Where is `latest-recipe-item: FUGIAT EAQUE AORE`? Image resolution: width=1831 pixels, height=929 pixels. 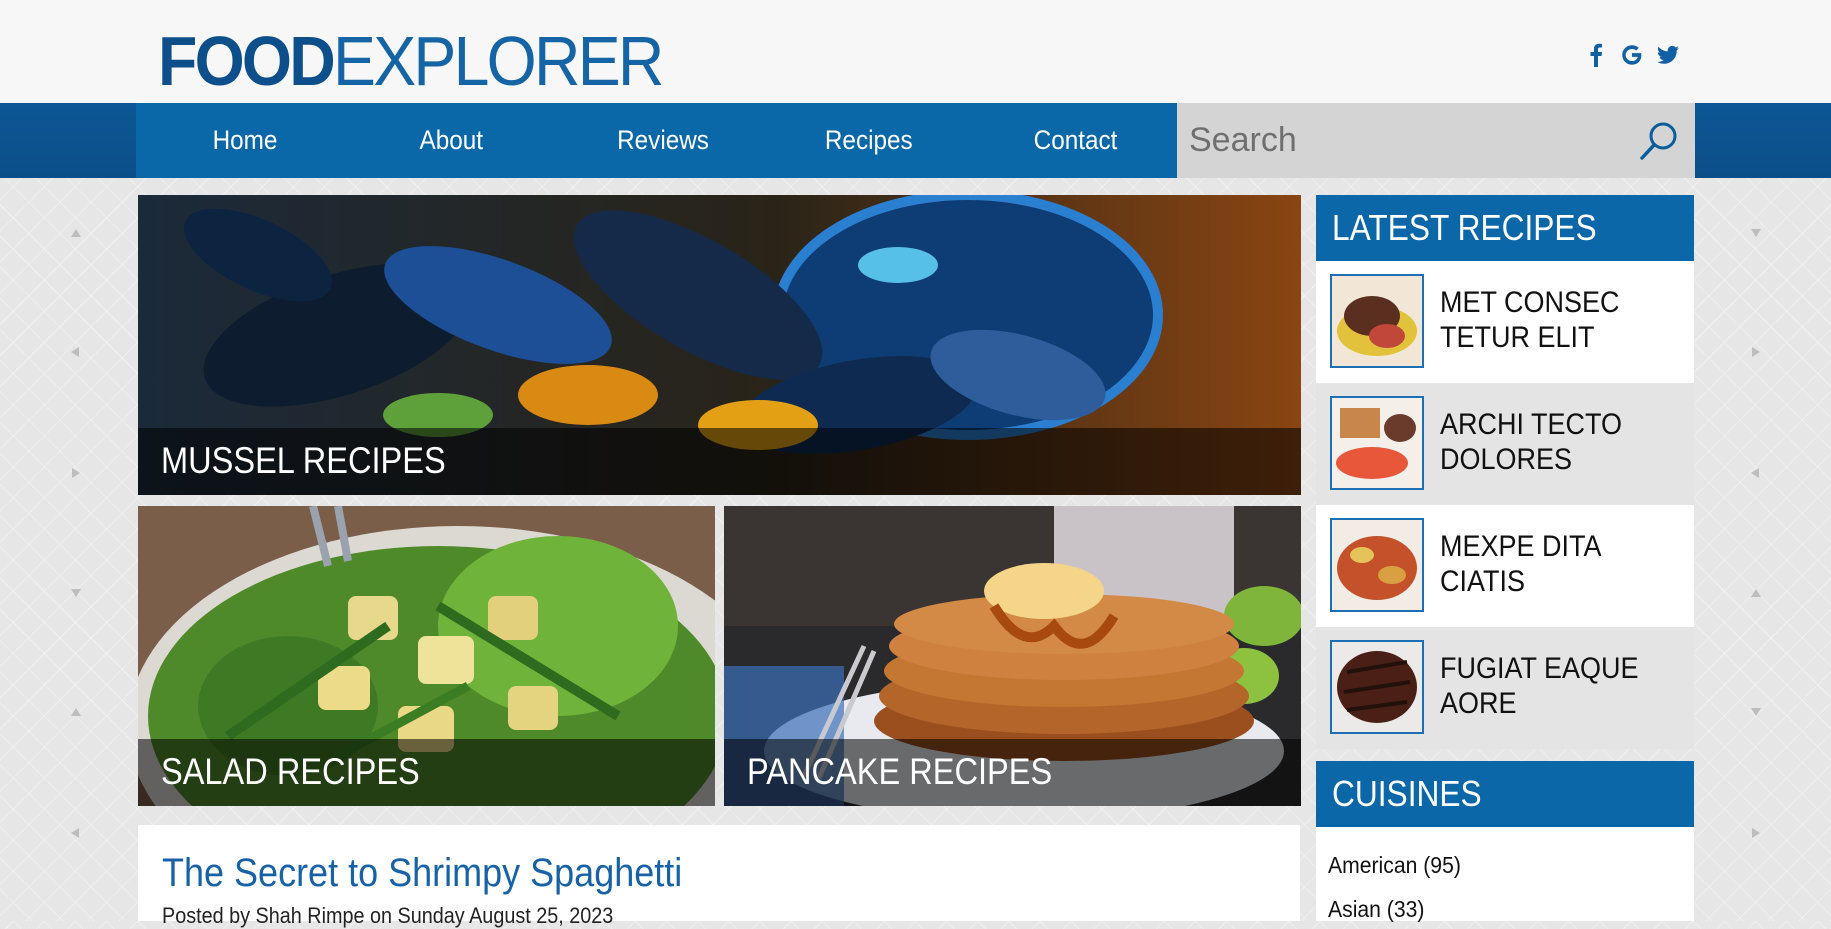
latest-recipe-item: FUGIAT EAQUE AORE is located at coordinates (1505, 688).